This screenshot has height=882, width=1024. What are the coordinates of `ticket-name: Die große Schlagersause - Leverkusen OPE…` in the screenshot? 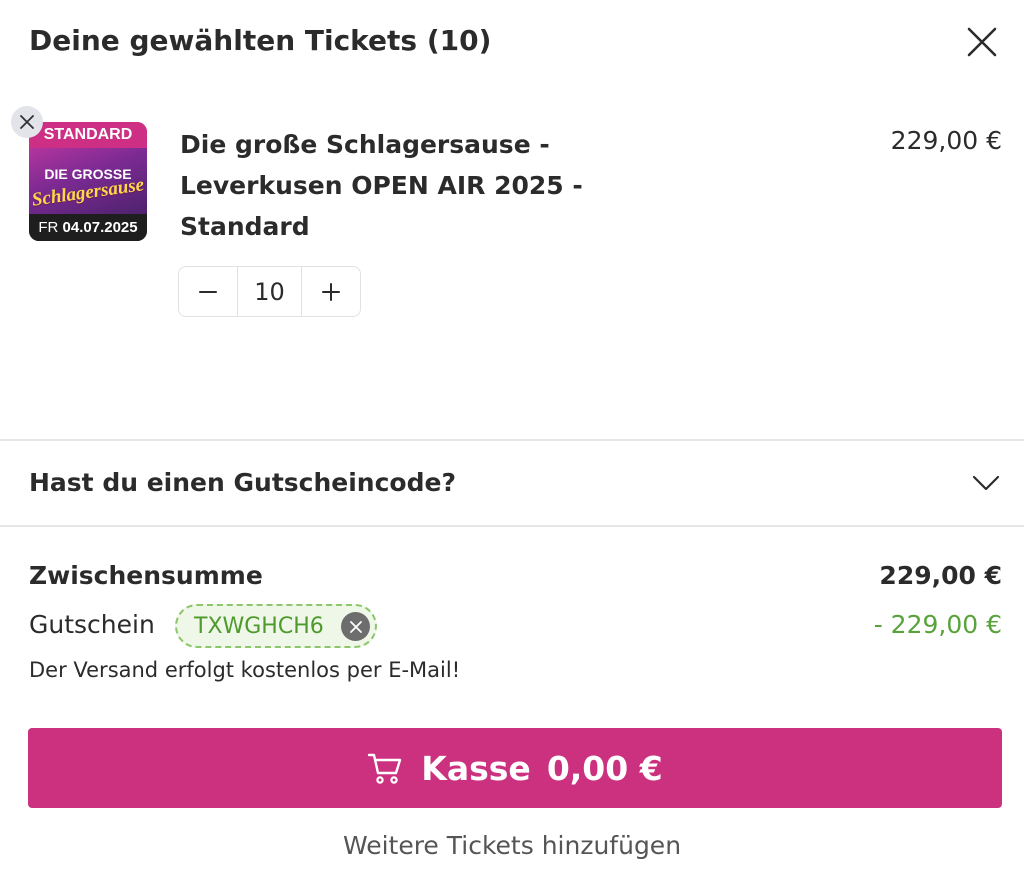 It's located at (381, 185).